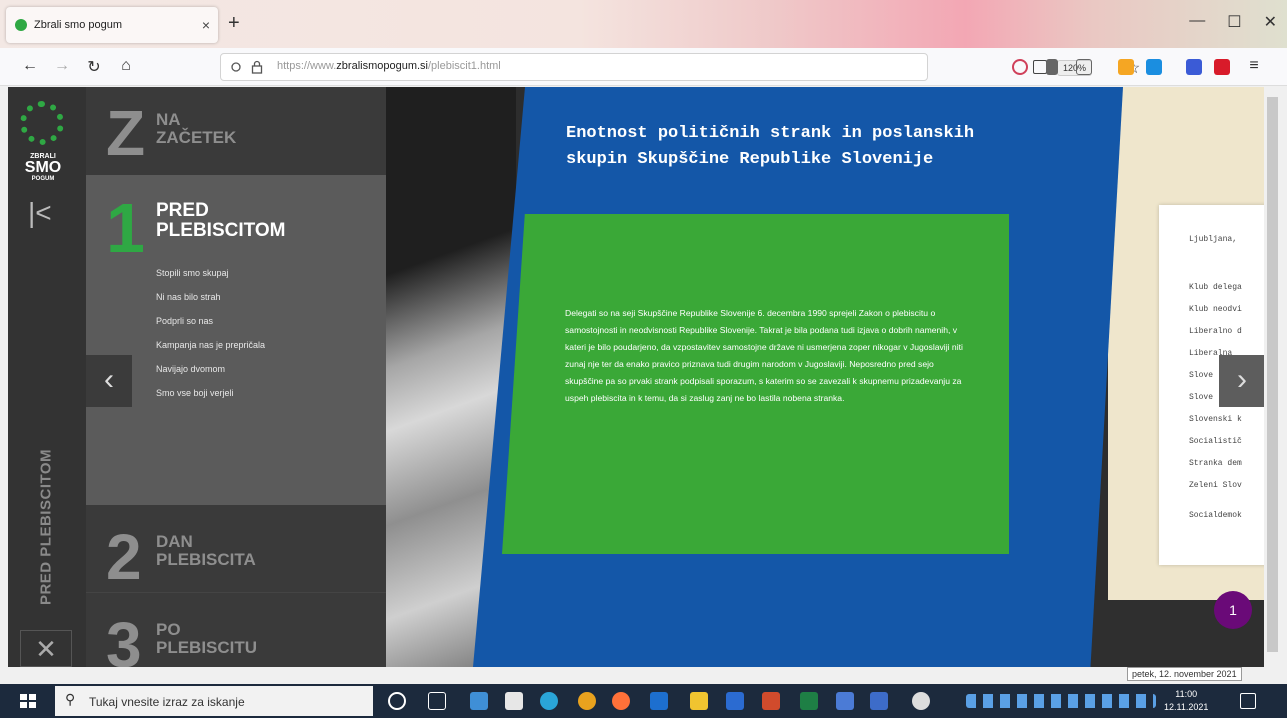  Describe the element at coordinates (954, 701) in the screenshot. I see `tray-chevron-icon` at that location.